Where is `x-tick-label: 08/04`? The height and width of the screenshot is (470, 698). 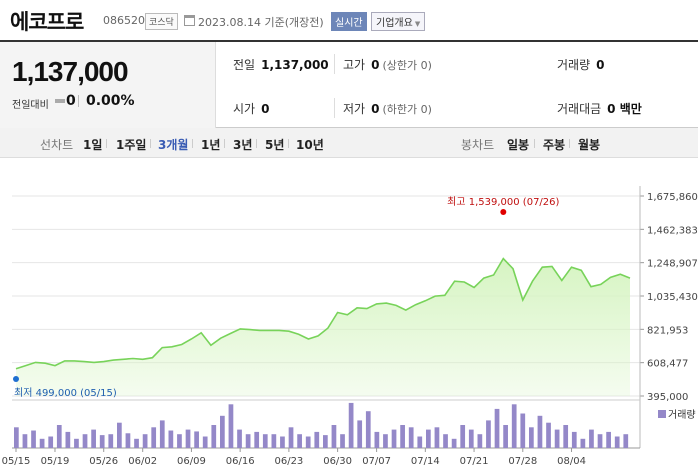 x-tick-label: 08/04 is located at coordinates (571, 461).